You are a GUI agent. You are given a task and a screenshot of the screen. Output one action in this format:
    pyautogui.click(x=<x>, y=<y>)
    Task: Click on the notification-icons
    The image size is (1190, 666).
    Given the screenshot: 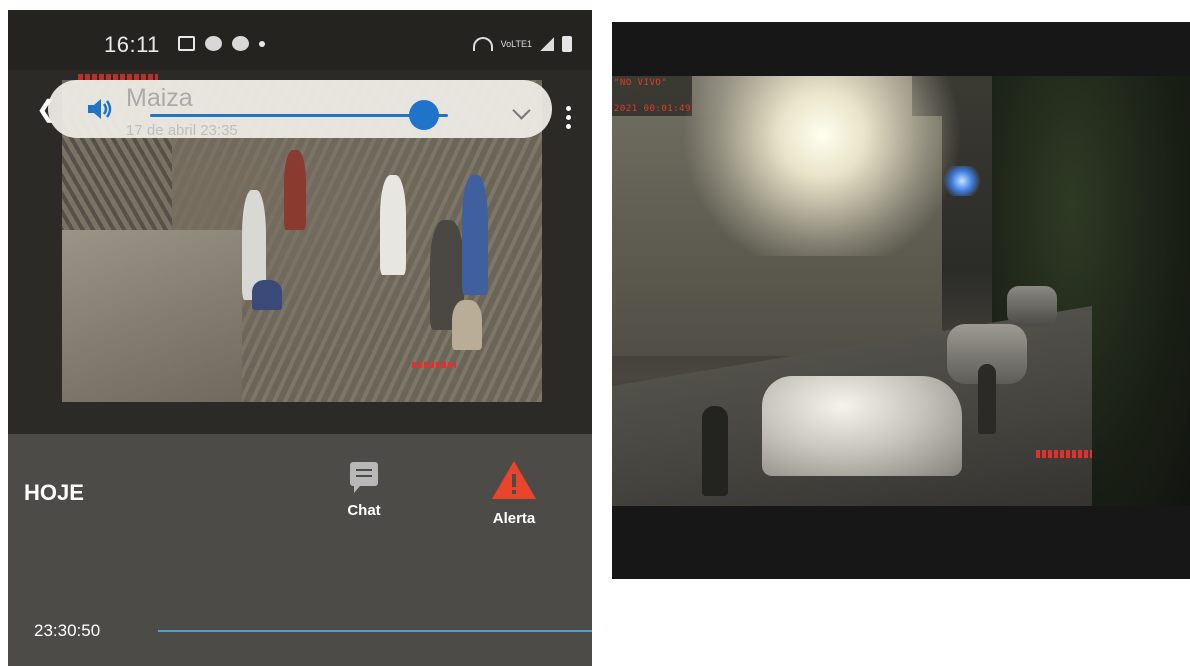 What is the action you would take?
    pyautogui.click(x=221, y=43)
    